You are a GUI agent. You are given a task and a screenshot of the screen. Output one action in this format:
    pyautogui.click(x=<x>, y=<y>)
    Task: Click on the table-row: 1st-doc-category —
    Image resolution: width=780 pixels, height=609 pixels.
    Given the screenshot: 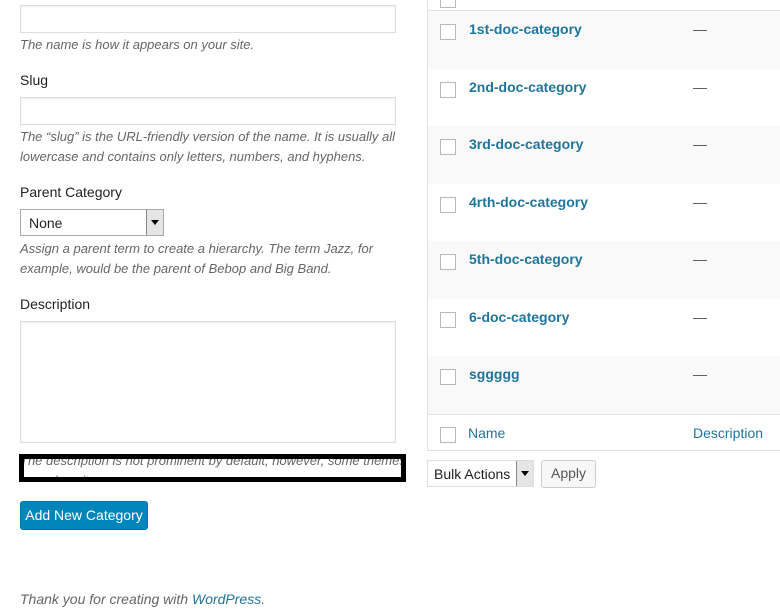 What is the action you would take?
    pyautogui.click(x=604, y=40)
    